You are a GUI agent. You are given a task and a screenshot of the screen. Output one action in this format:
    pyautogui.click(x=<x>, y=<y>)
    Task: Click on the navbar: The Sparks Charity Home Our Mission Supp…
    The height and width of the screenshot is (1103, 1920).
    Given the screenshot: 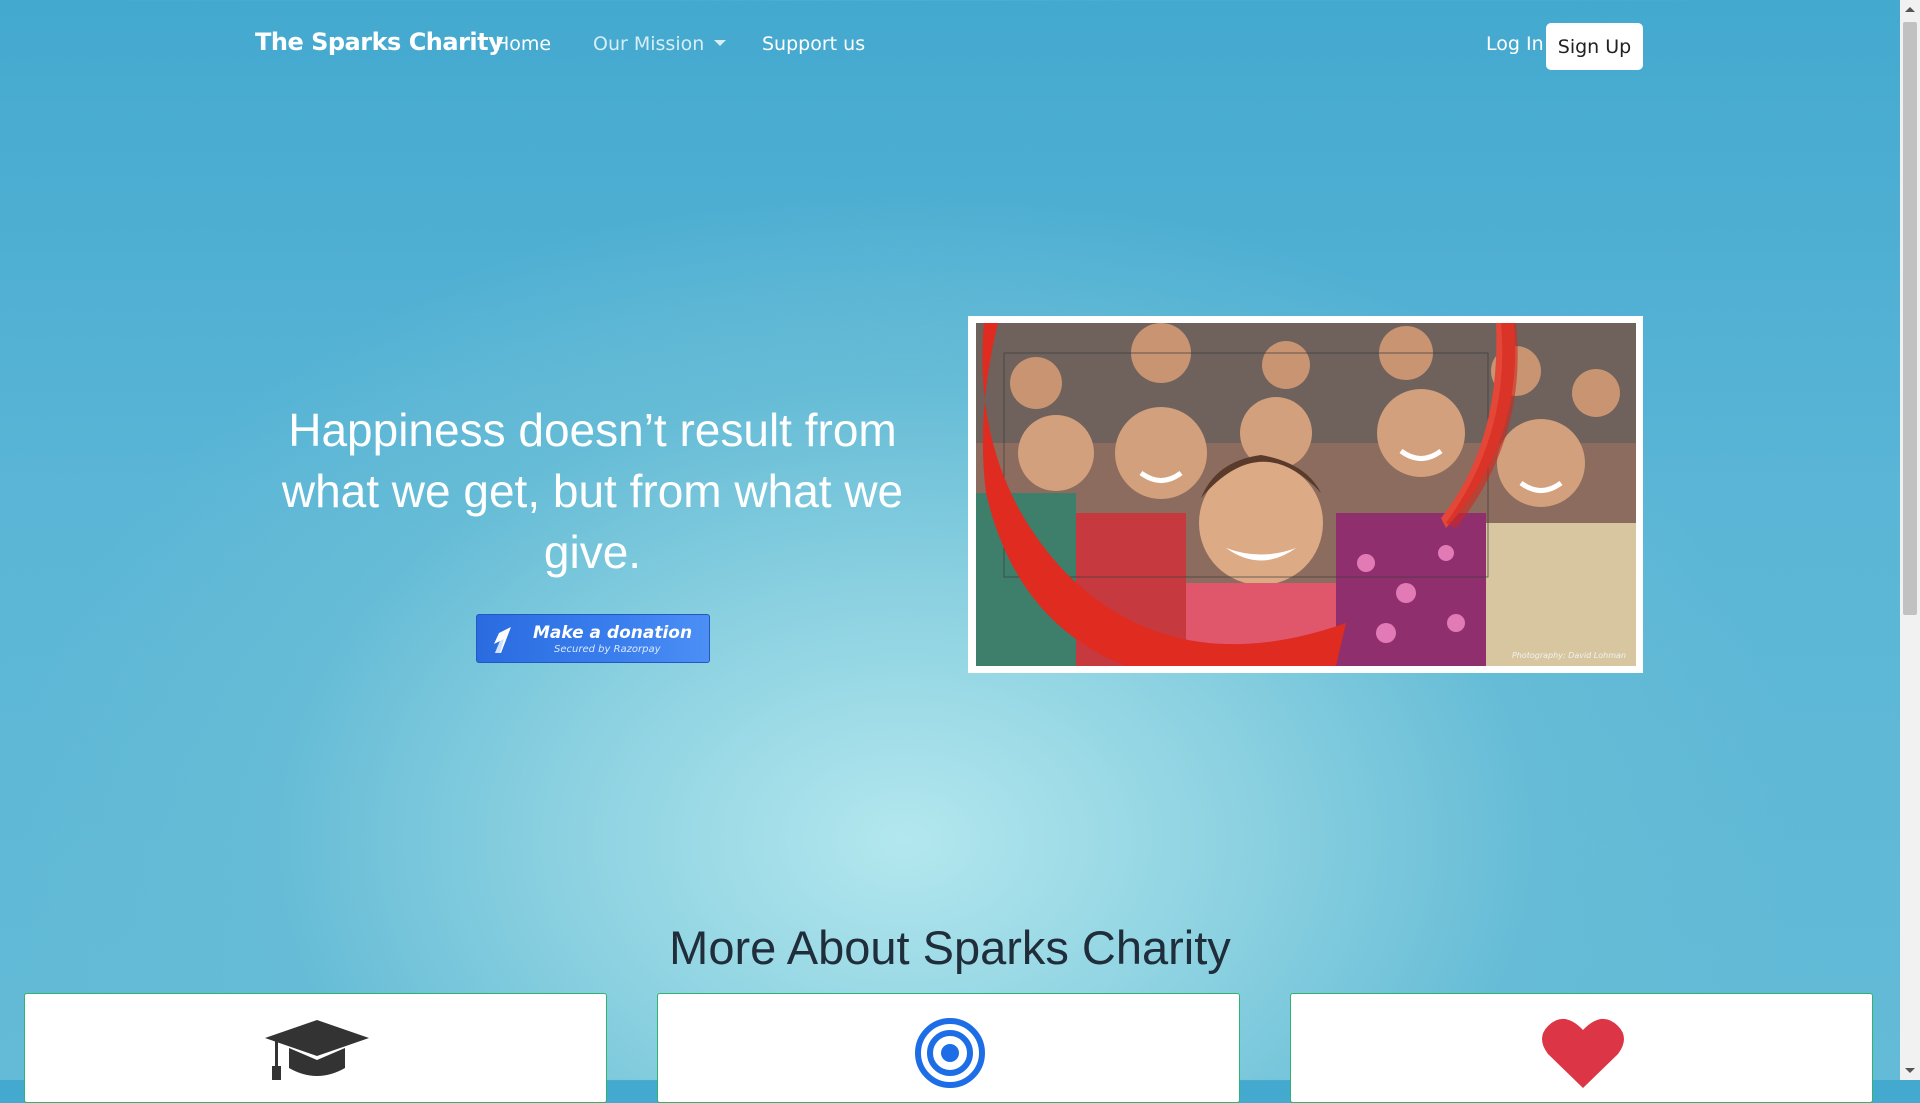 What is the action you would take?
    pyautogui.click(x=950, y=46)
    